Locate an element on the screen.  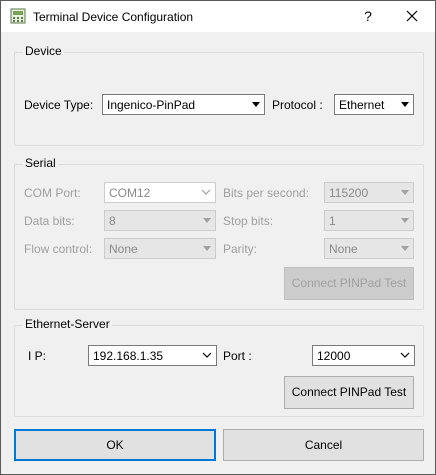
device-type-value: Ingenico-PinPad is located at coordinates (151, 105).